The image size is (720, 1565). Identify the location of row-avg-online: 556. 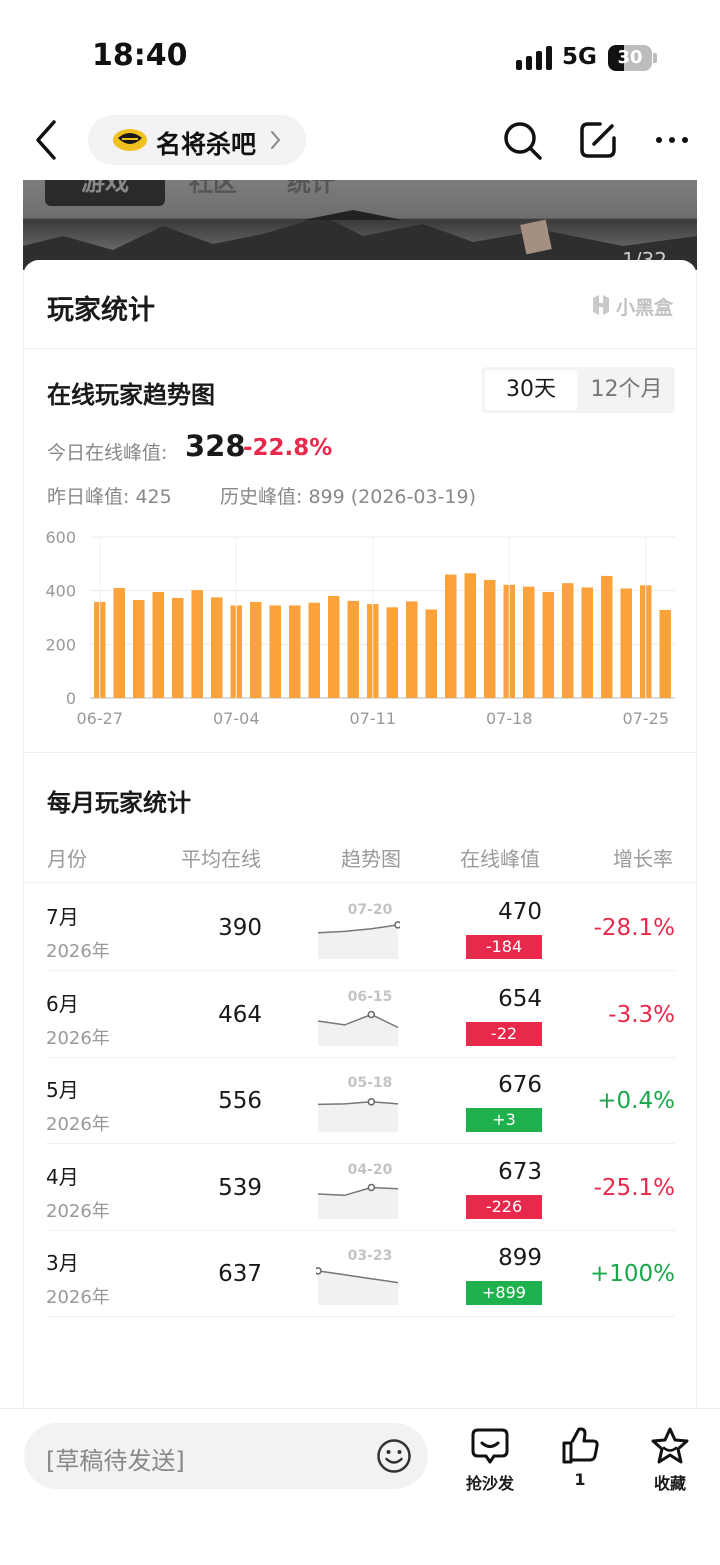
(240, 1101).